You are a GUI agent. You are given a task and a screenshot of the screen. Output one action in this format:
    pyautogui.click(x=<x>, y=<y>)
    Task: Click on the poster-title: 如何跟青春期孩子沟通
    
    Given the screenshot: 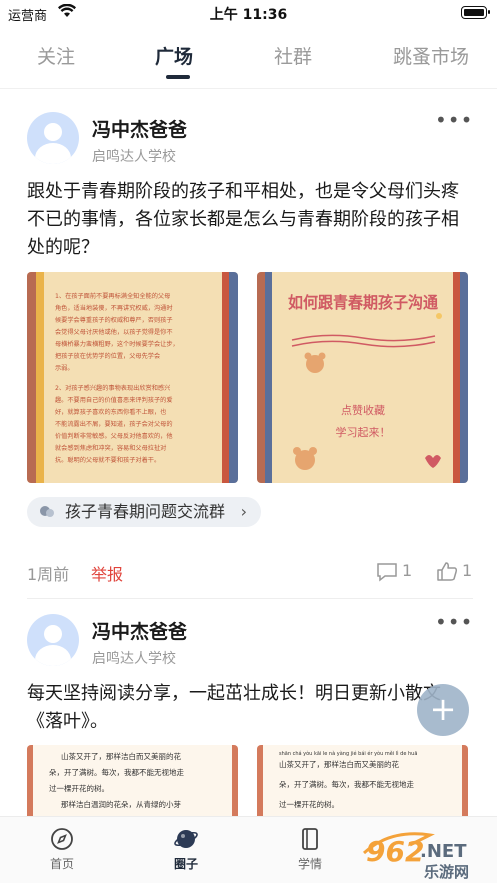 What is the action you would take?
    pyautogui.click(x=363, y=302)
    